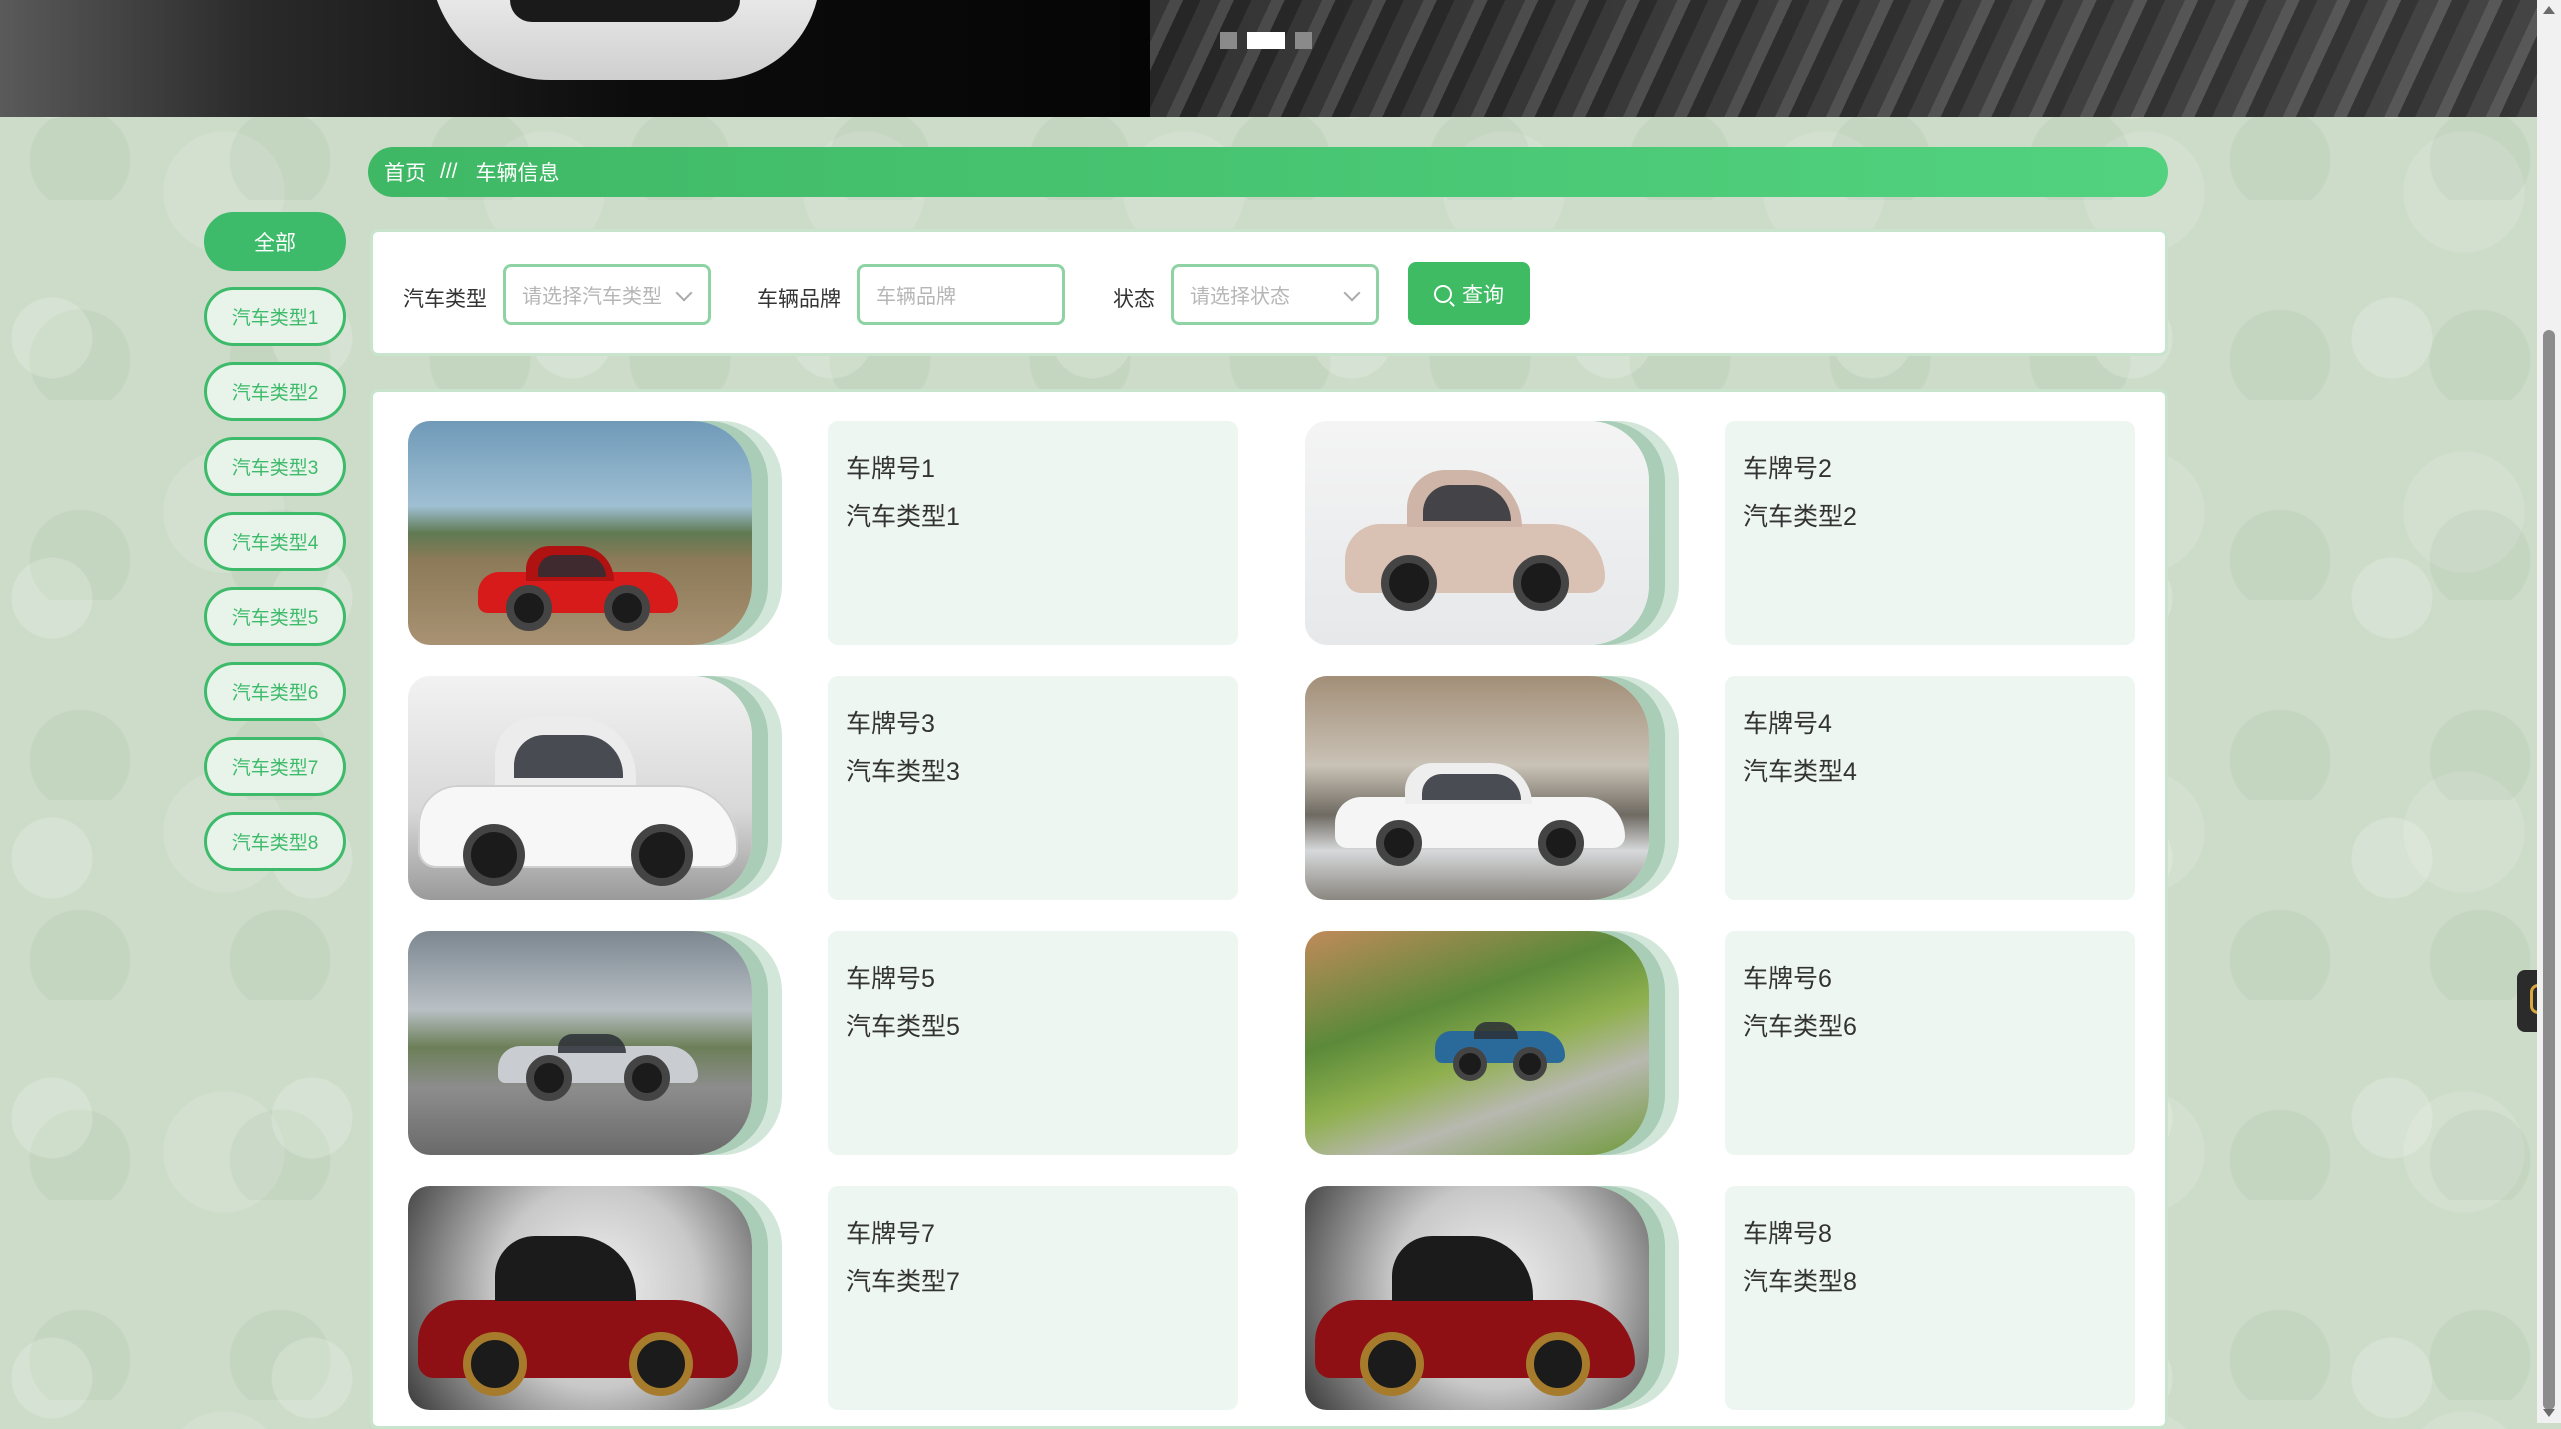 This screenshot has width=2561, height=1429. I want to click on category-item: 汽车类型7, so click(275, 766).